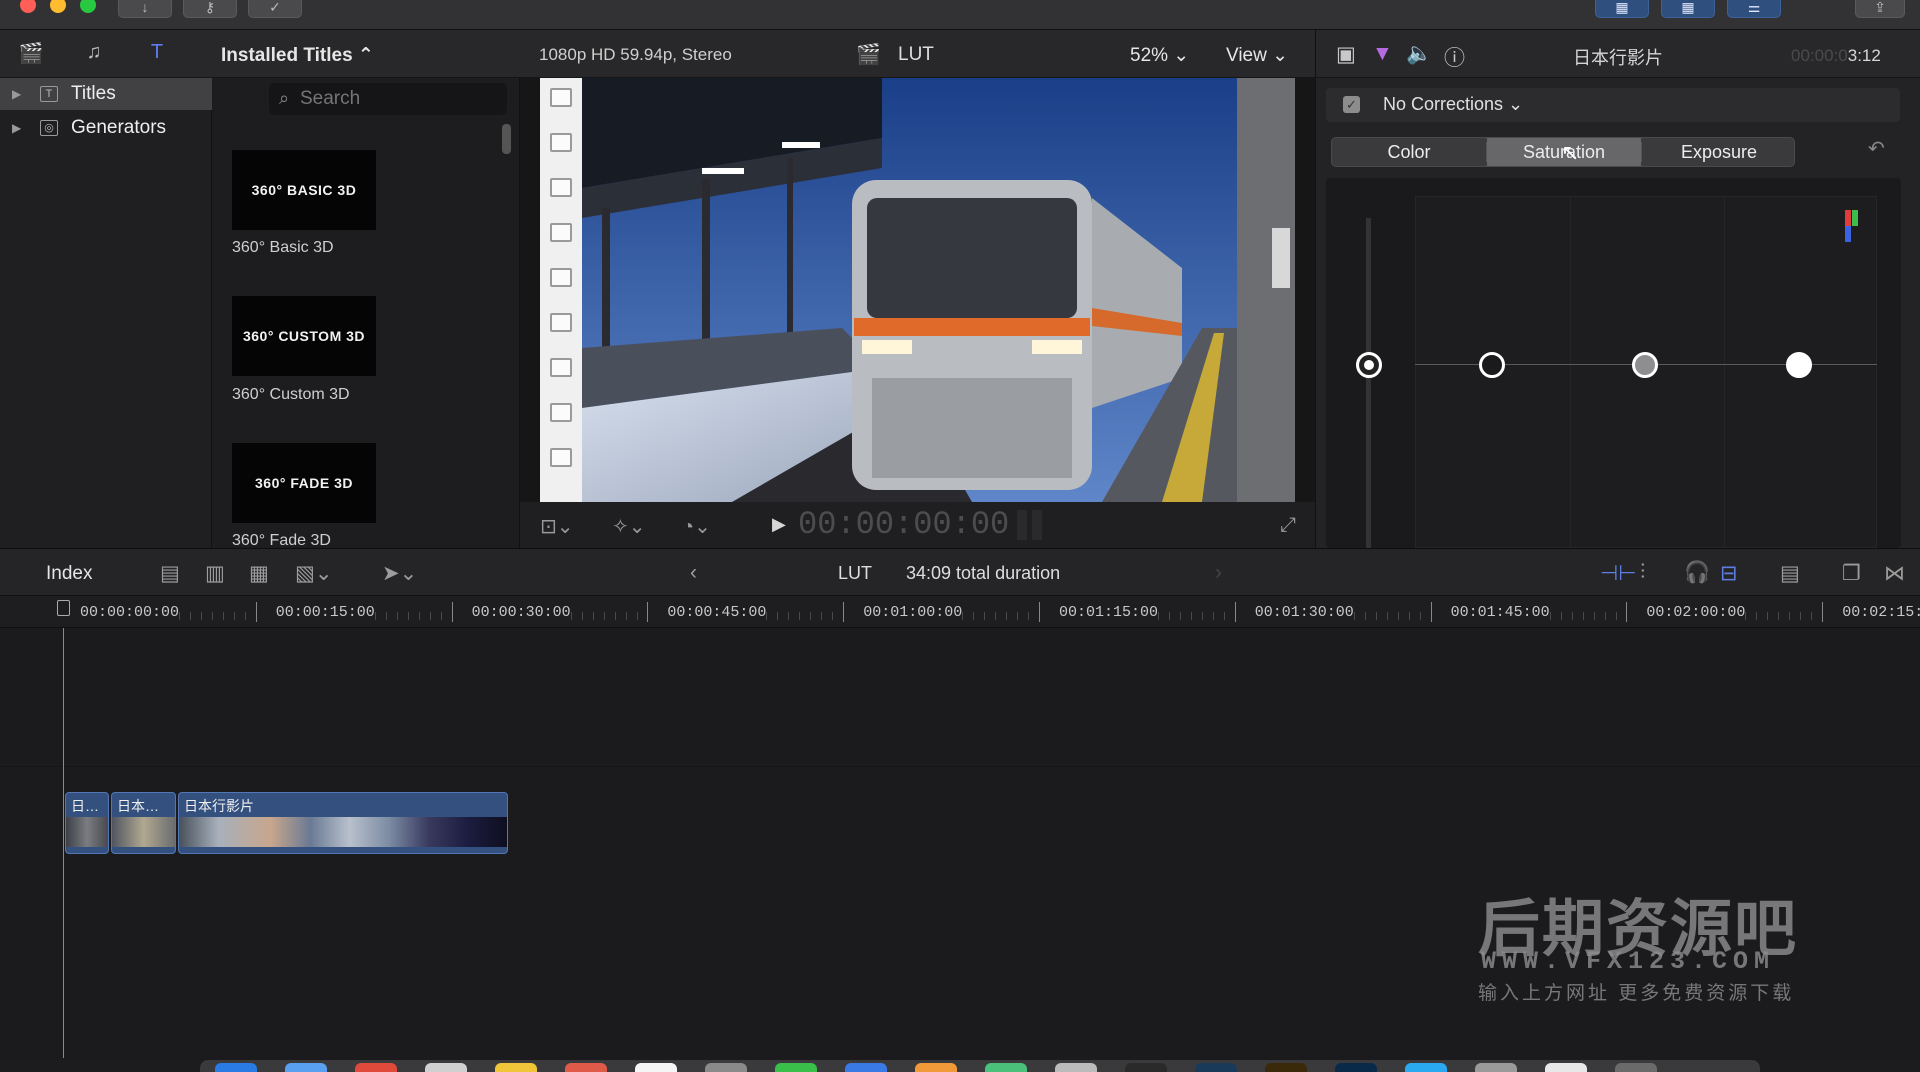 Image resolution: width=1920 pixels, height=1072 pixels. I want to click on title-thumbnail: 360° BASIC 3D, so click(304, 190).